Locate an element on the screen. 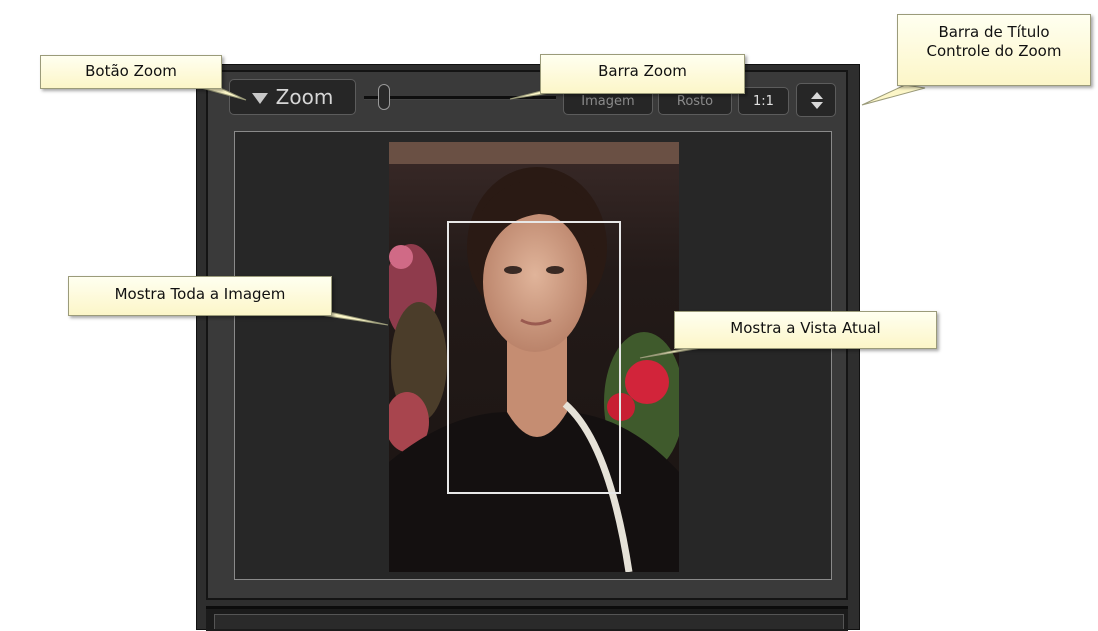 Image resolution: width=1098 pixels, height=631 pixels. callout-show-current-view: Mostra a Vista Atual is located at coordinates (805, 330).